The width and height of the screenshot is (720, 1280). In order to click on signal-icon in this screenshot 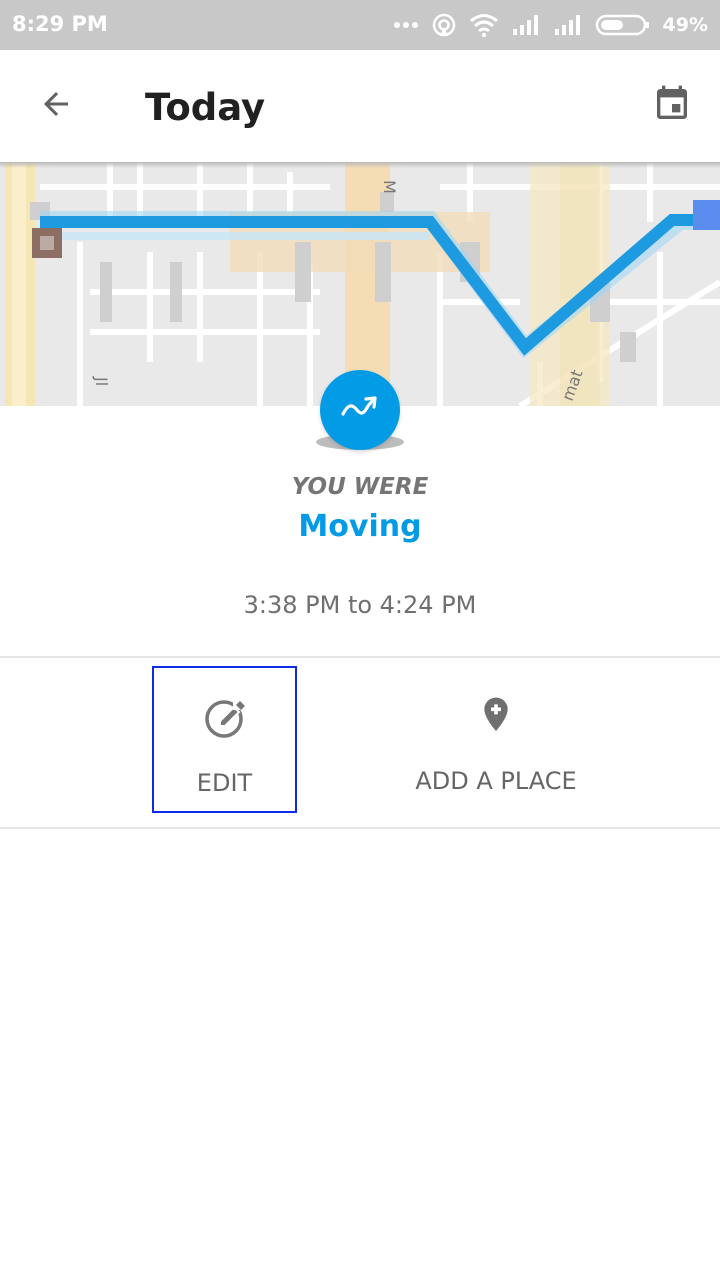, I will do `click(526, 25)`.